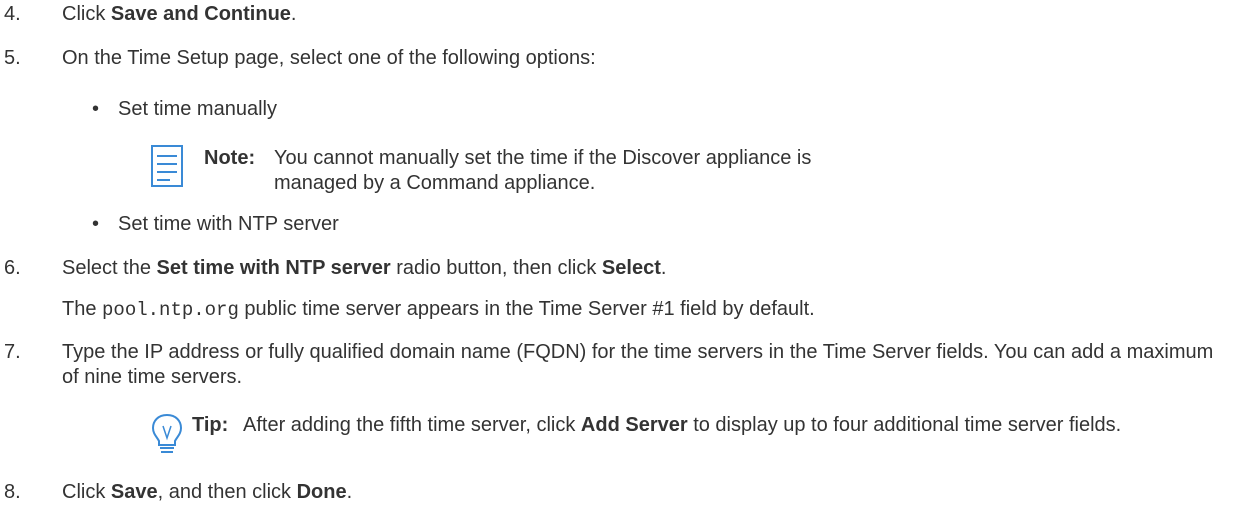 This screenshot has height=511, width=1233. What do you see at coordinates (12, 14) in the screenshot?
I see `step-4-number: 4.` at bounding box center [12, 14].